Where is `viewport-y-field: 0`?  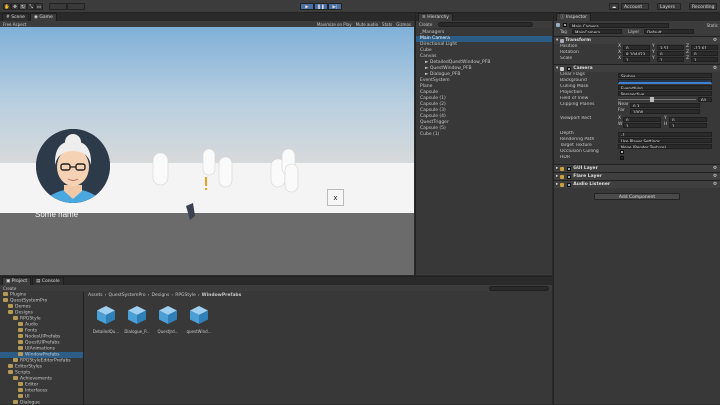 viewport-y-field: 0 is located at coordinates (688, 119).